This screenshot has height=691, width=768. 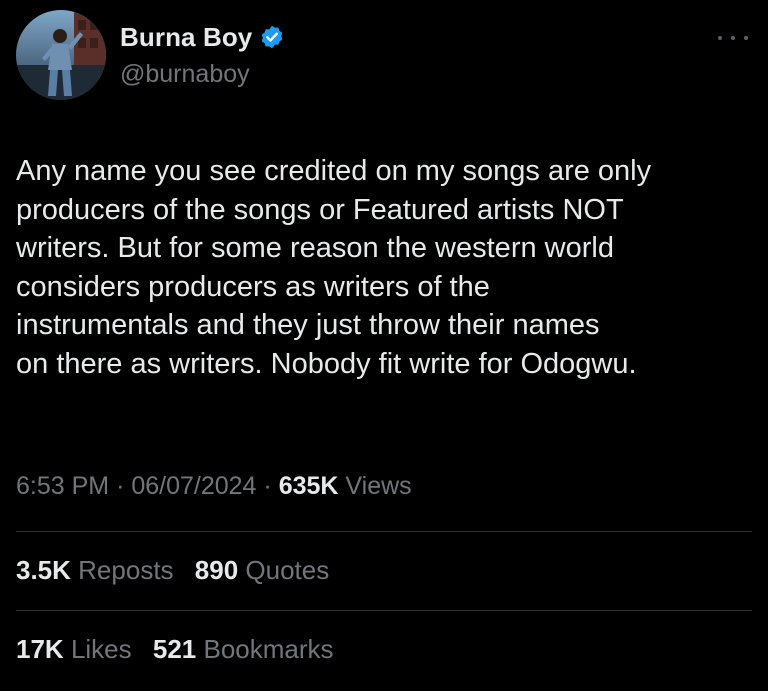 I want to click on avatar, so click(x=61, y=55).